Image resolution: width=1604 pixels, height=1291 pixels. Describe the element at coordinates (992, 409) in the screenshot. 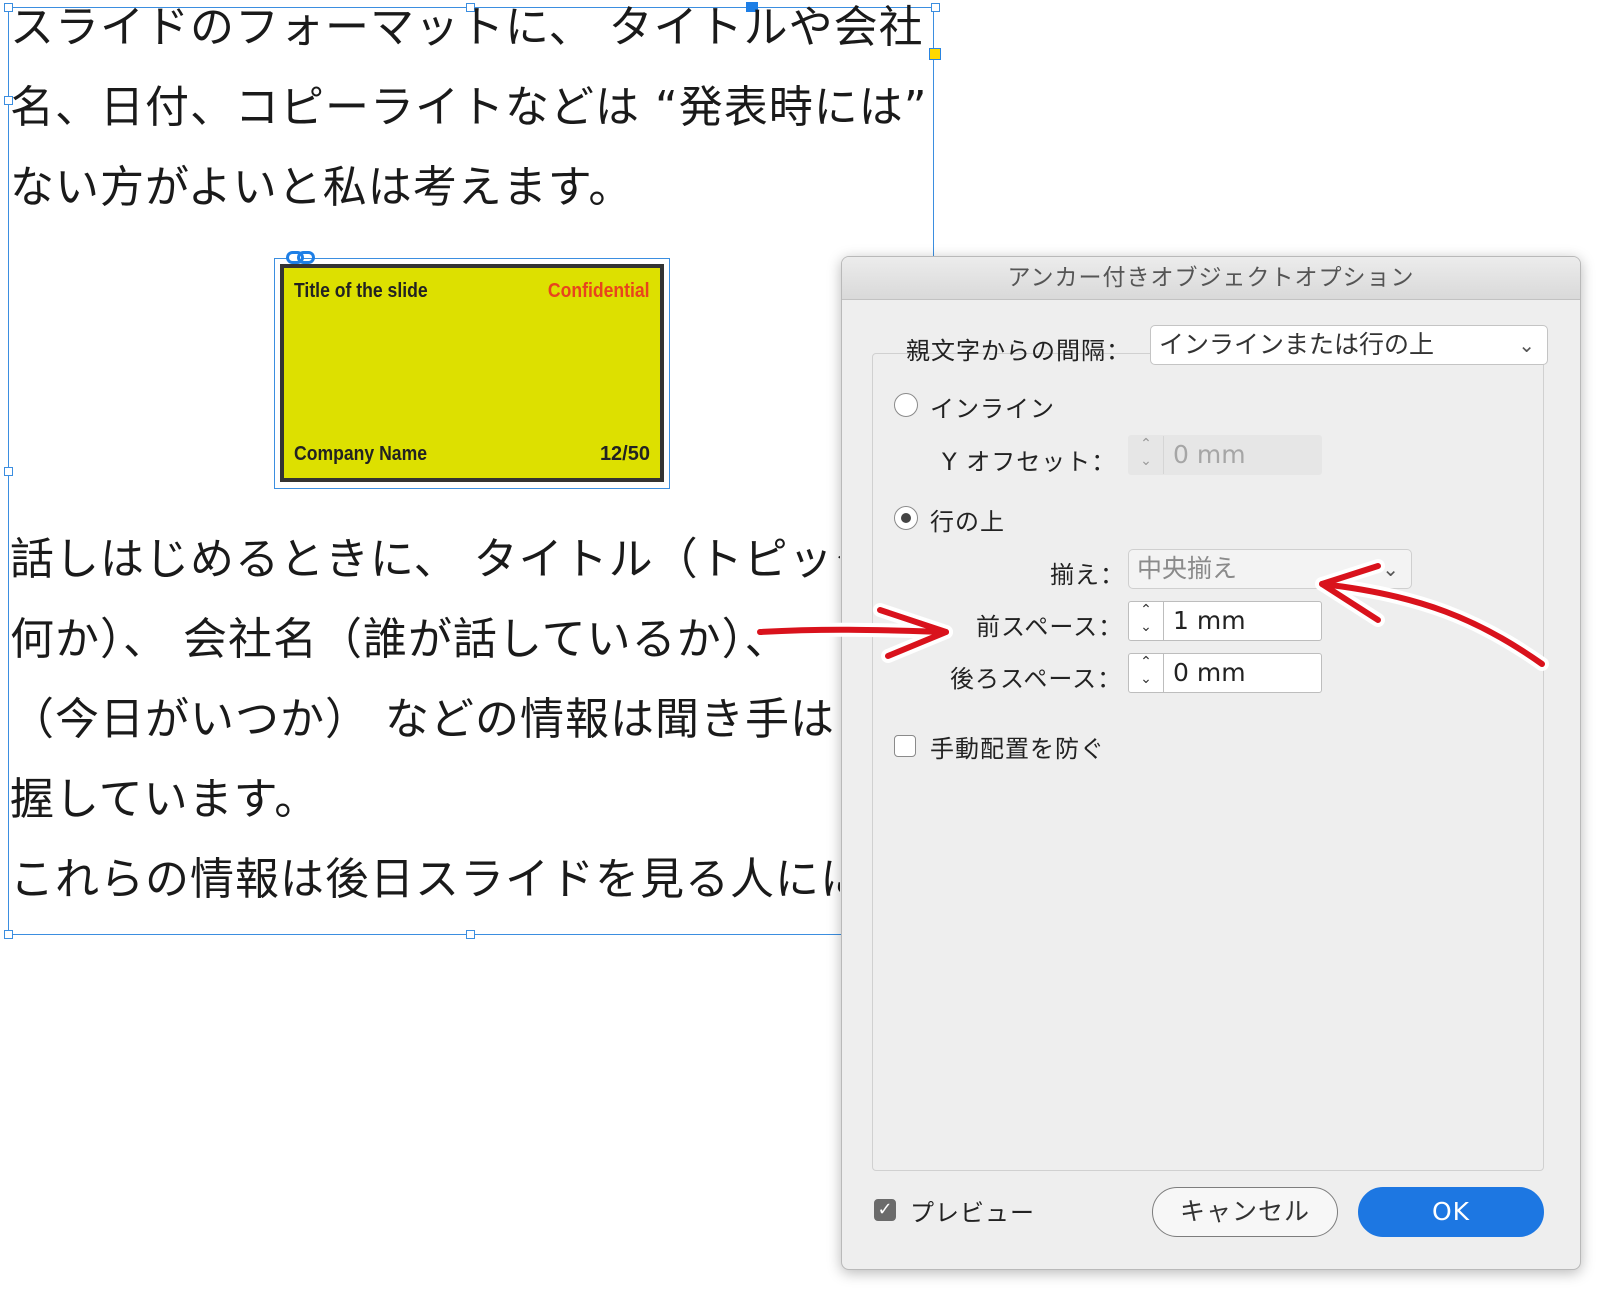

I see `inline-label: インライン` at that location.